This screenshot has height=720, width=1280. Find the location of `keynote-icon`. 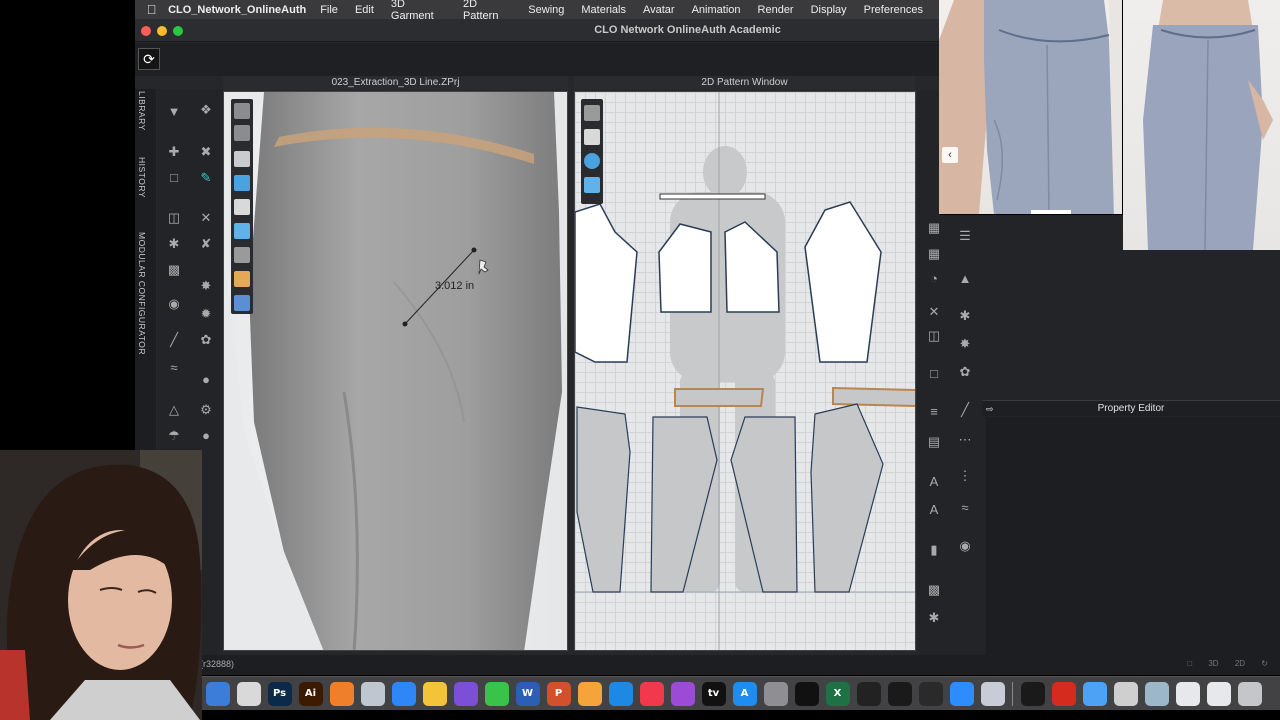

keynote-icon is located at coordinates (620, 693).